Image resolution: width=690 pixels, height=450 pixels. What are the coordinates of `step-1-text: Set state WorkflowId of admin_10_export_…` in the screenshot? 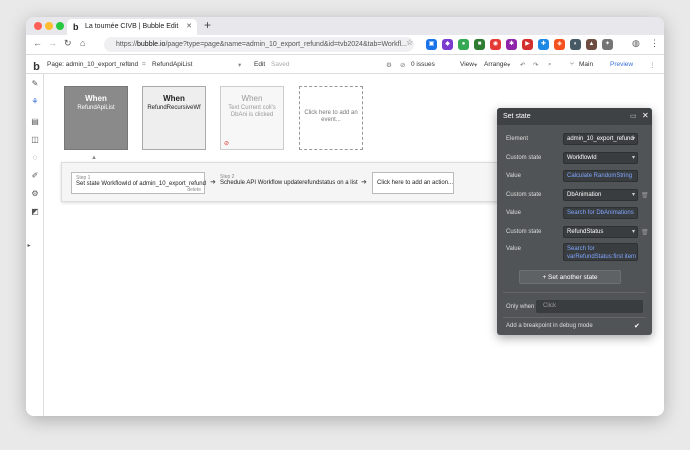 It's located at (141, 184).